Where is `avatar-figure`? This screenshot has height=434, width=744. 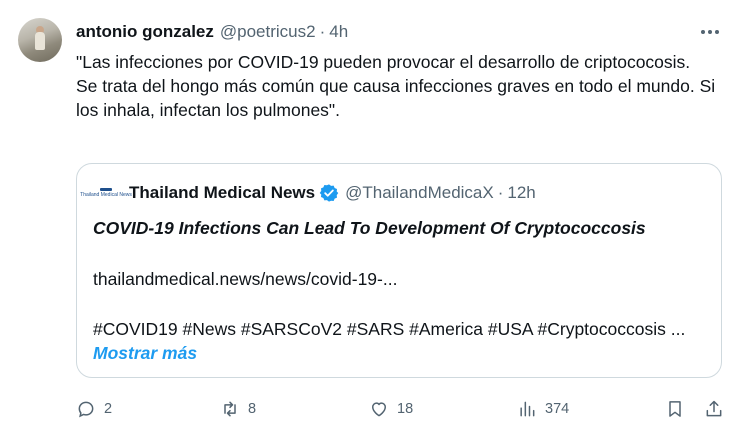 avatar-figure is located at coordinates (40, 41).